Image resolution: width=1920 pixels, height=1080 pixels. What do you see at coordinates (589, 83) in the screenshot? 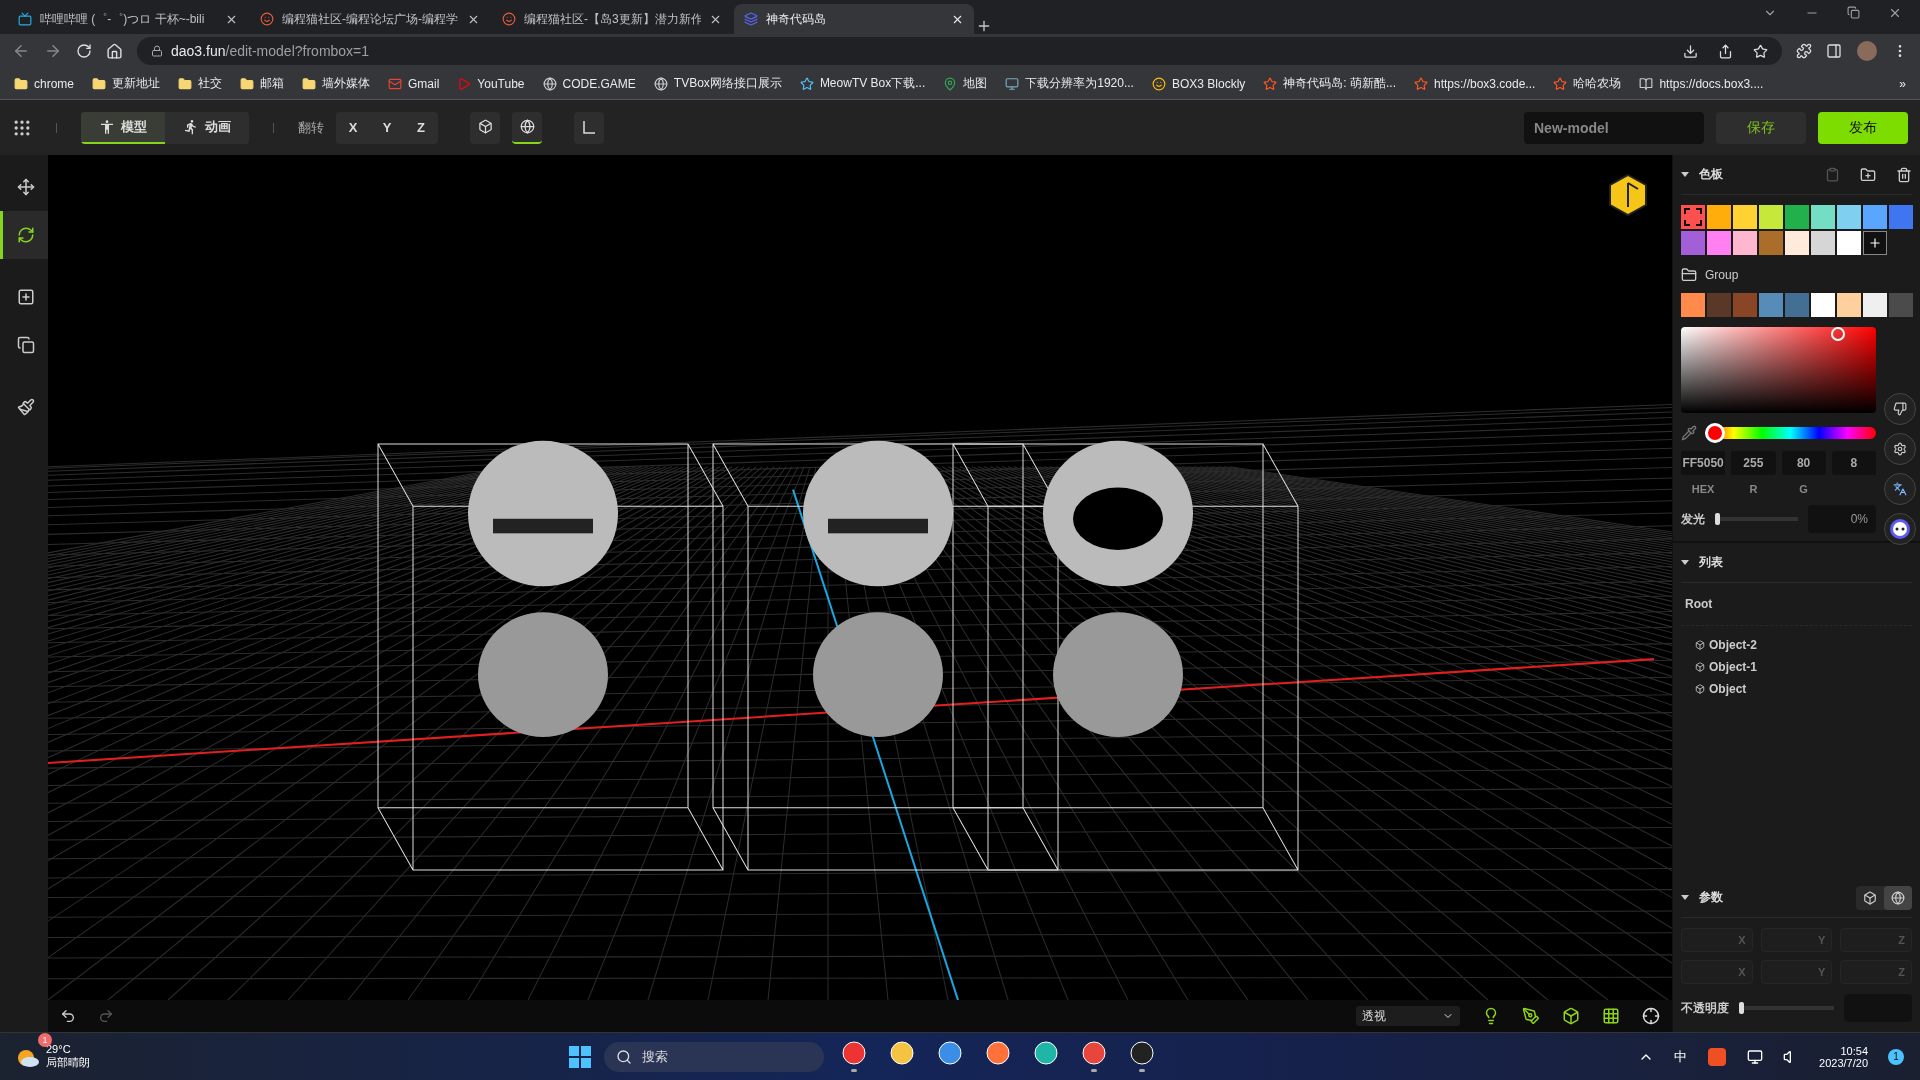
I see `bookmark-link: CODE.GAME` at bounding box center [589, 83].